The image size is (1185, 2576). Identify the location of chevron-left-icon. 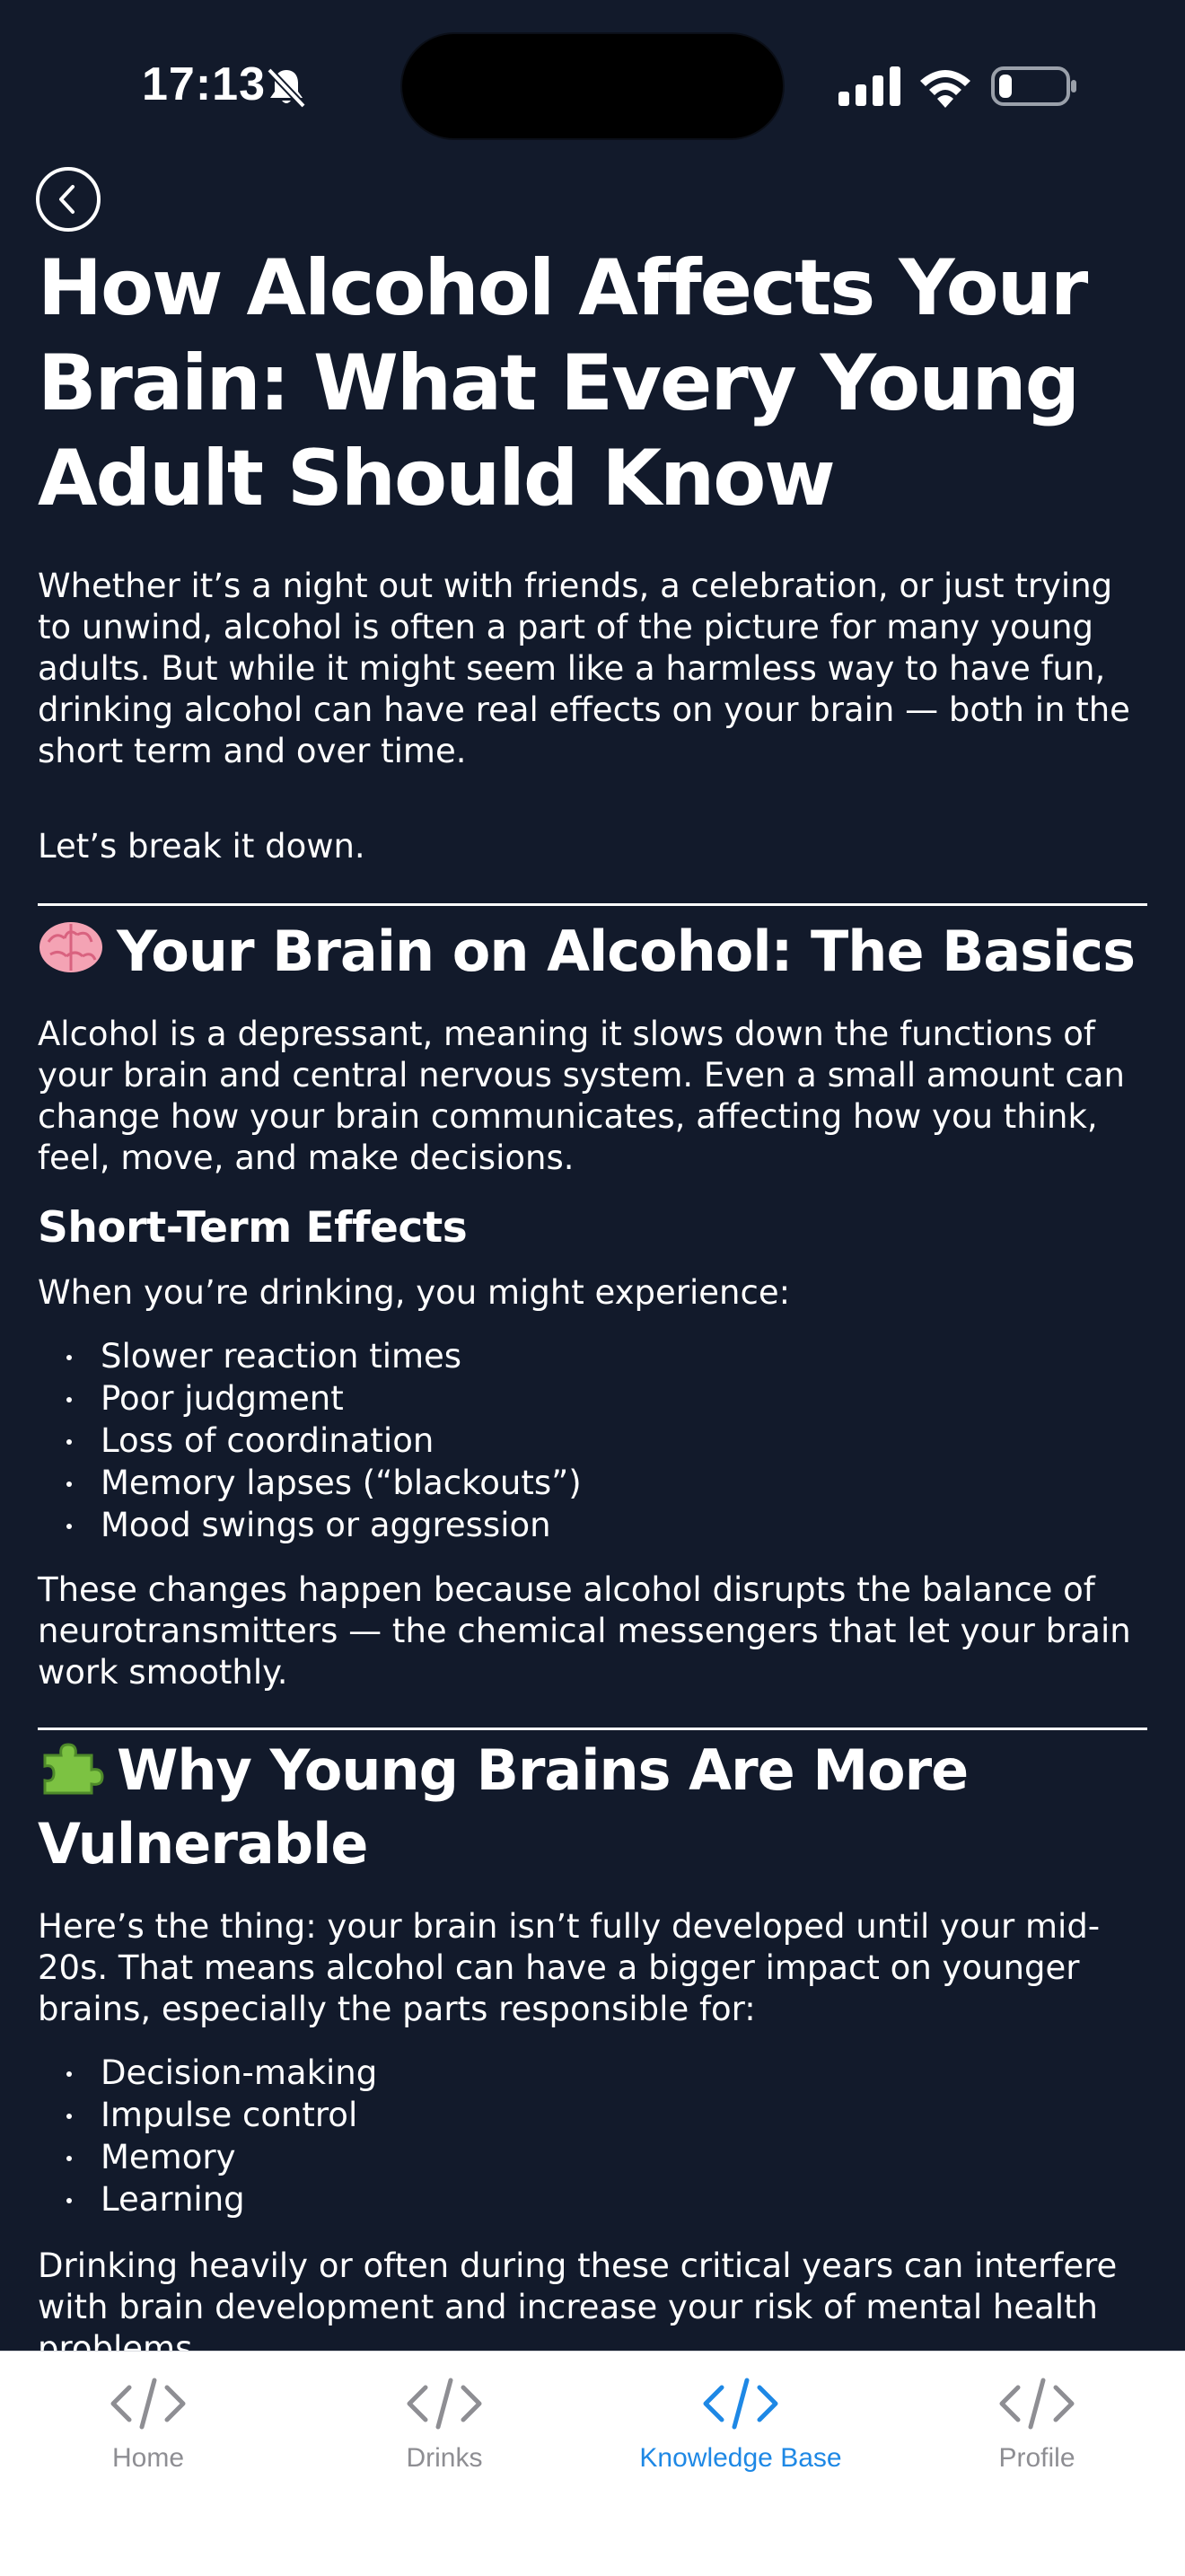
(67, 199).